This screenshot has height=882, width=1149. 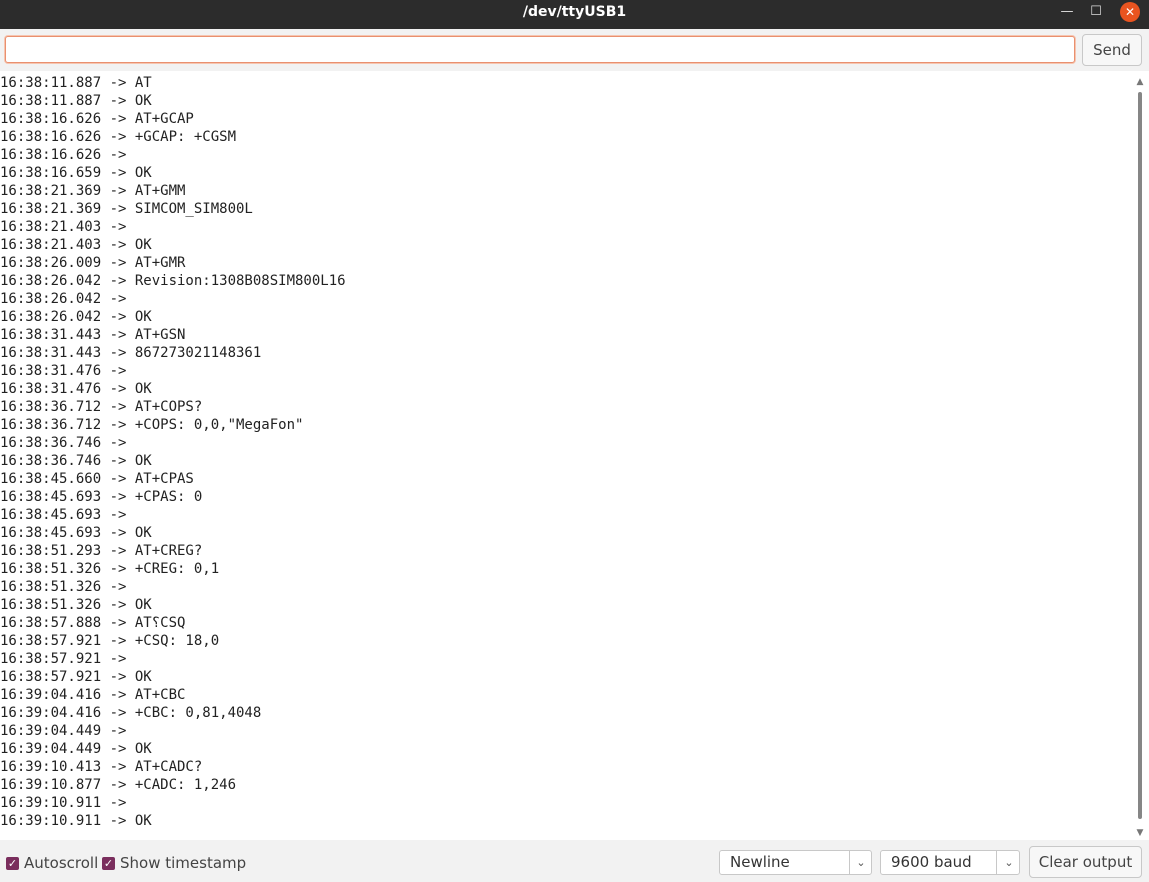 I want to click on output-line: 16:38:26.042 ->, so click(x=67, y=299).